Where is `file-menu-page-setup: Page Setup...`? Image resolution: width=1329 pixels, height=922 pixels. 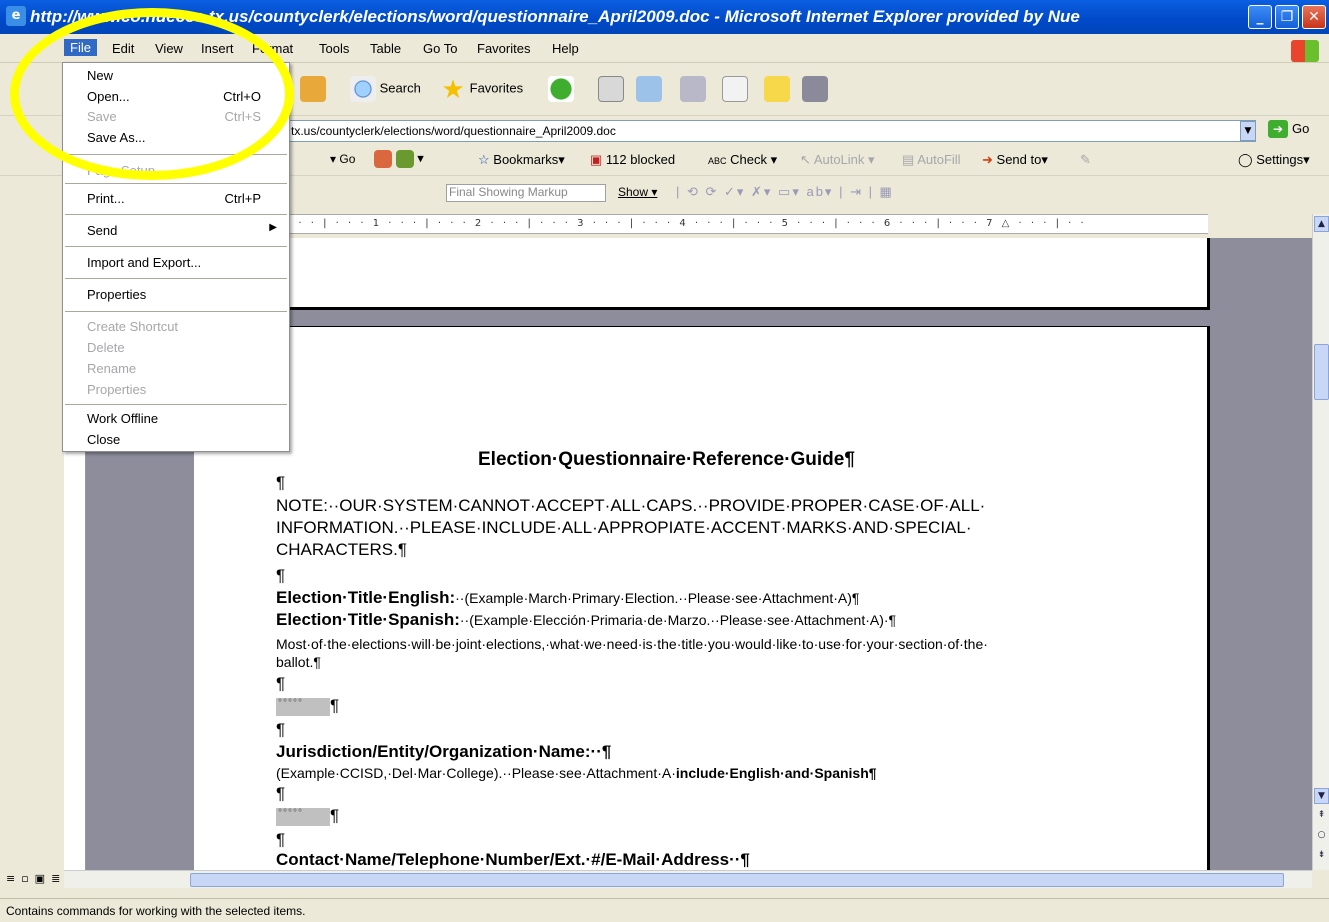 file-menu-page-setup: Page Setup... is located at coordinates (176, 171).